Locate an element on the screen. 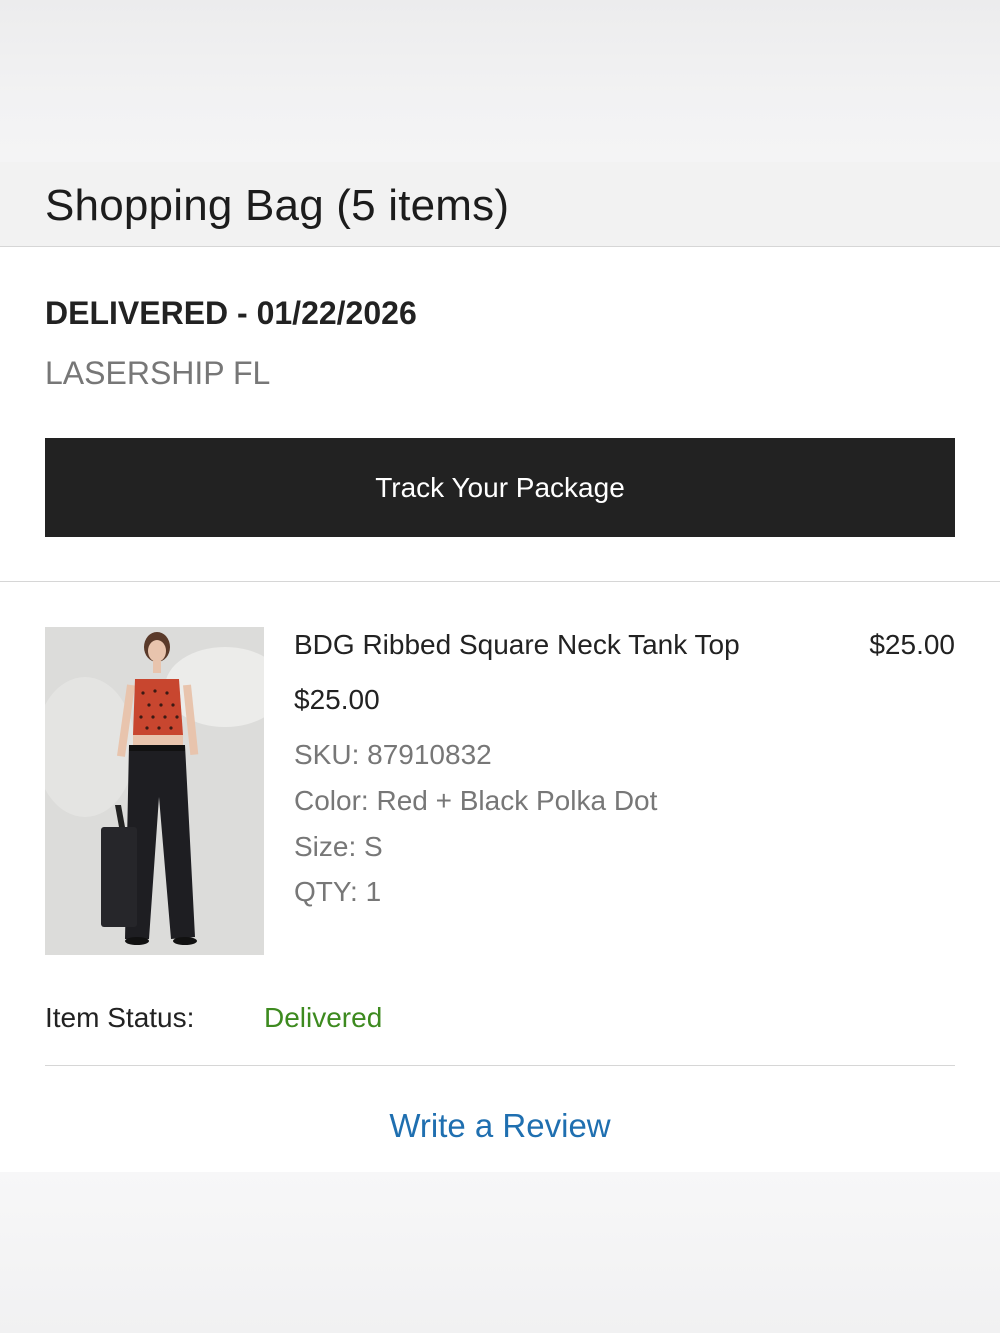  product-size: Size: S is located at coordinates (338, 846).